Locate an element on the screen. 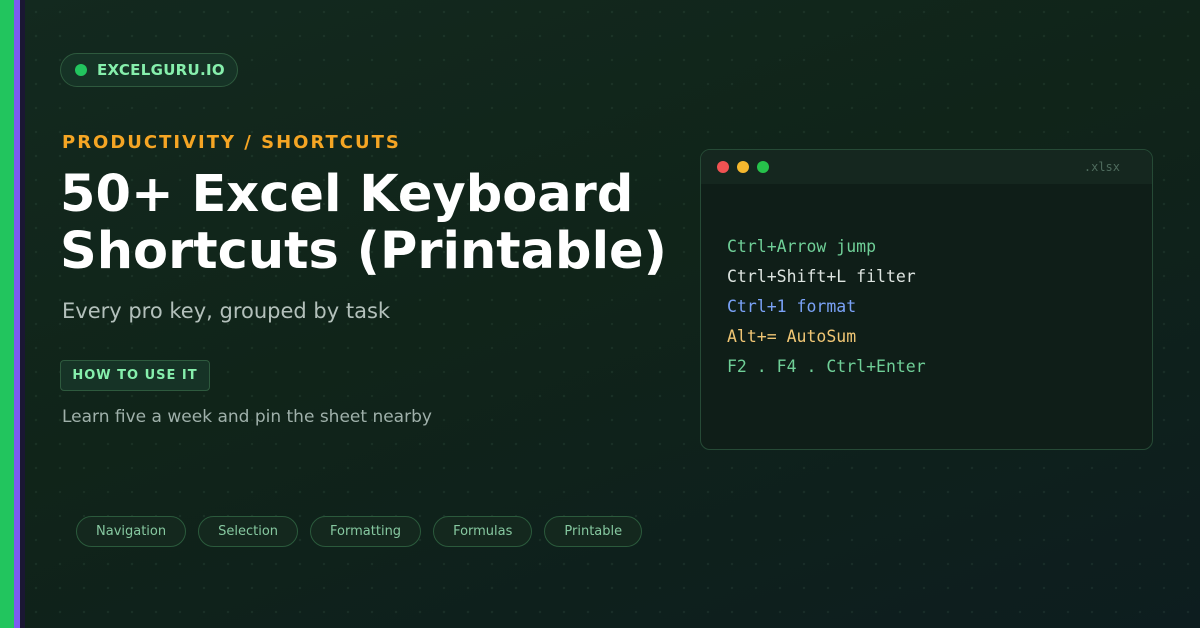  window-titlebar: .xlsx is located at coordinates (926, 167).